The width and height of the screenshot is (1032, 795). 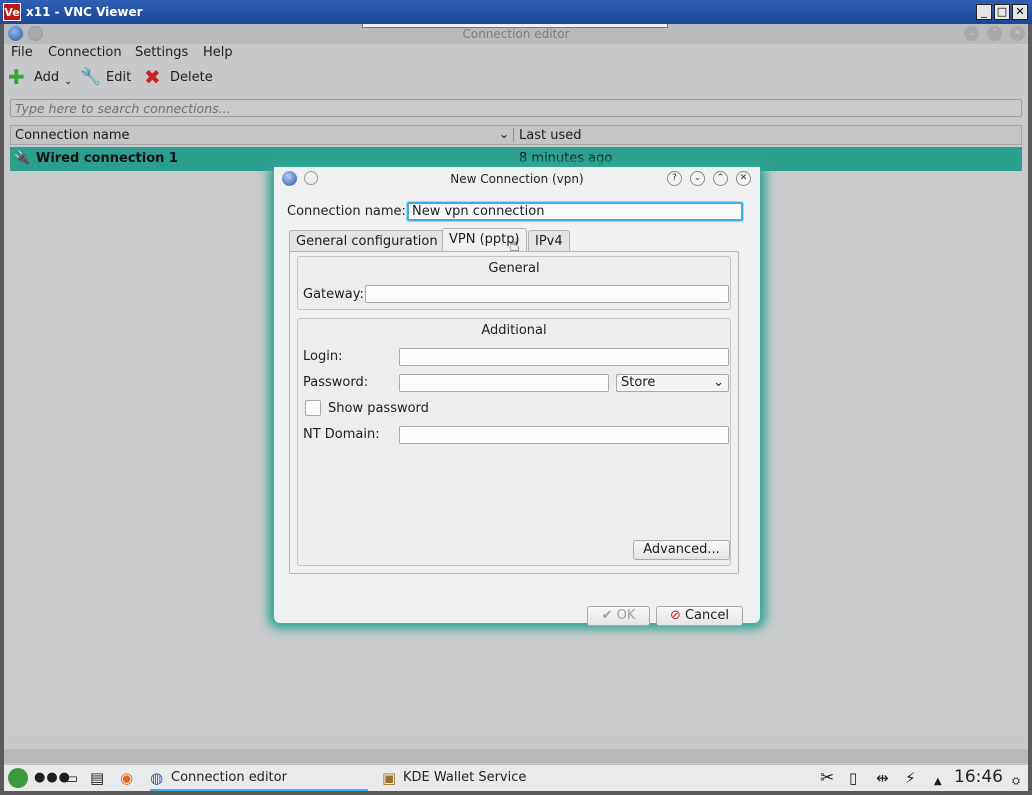 What do you see at coordinates (564, 357) in the screenshot?
I see `login-field` at bounding box center [564, 357].